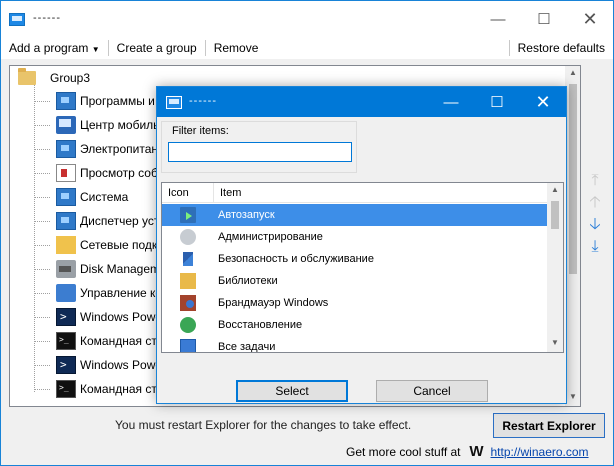 This screenshot has width=614, height=466. I want to click on main-titlebar: ------ — ☐ ✕, so click(307, 19).